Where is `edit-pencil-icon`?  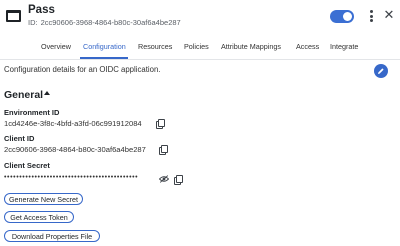
edit-pencil-icon is located at coordinates (381, 71).